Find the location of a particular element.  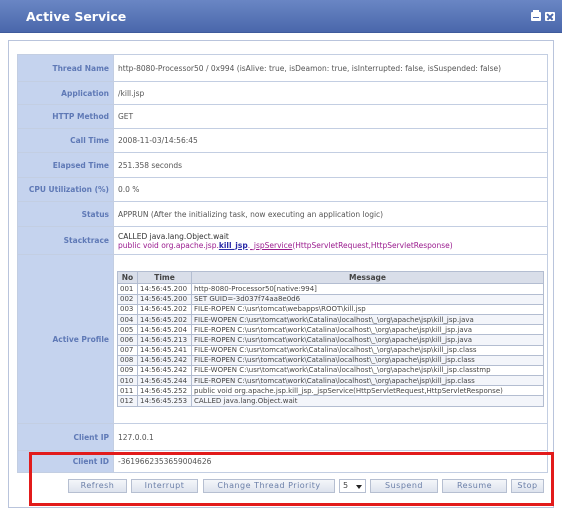

chevron-down-icon is located at coordinates (359, 487).